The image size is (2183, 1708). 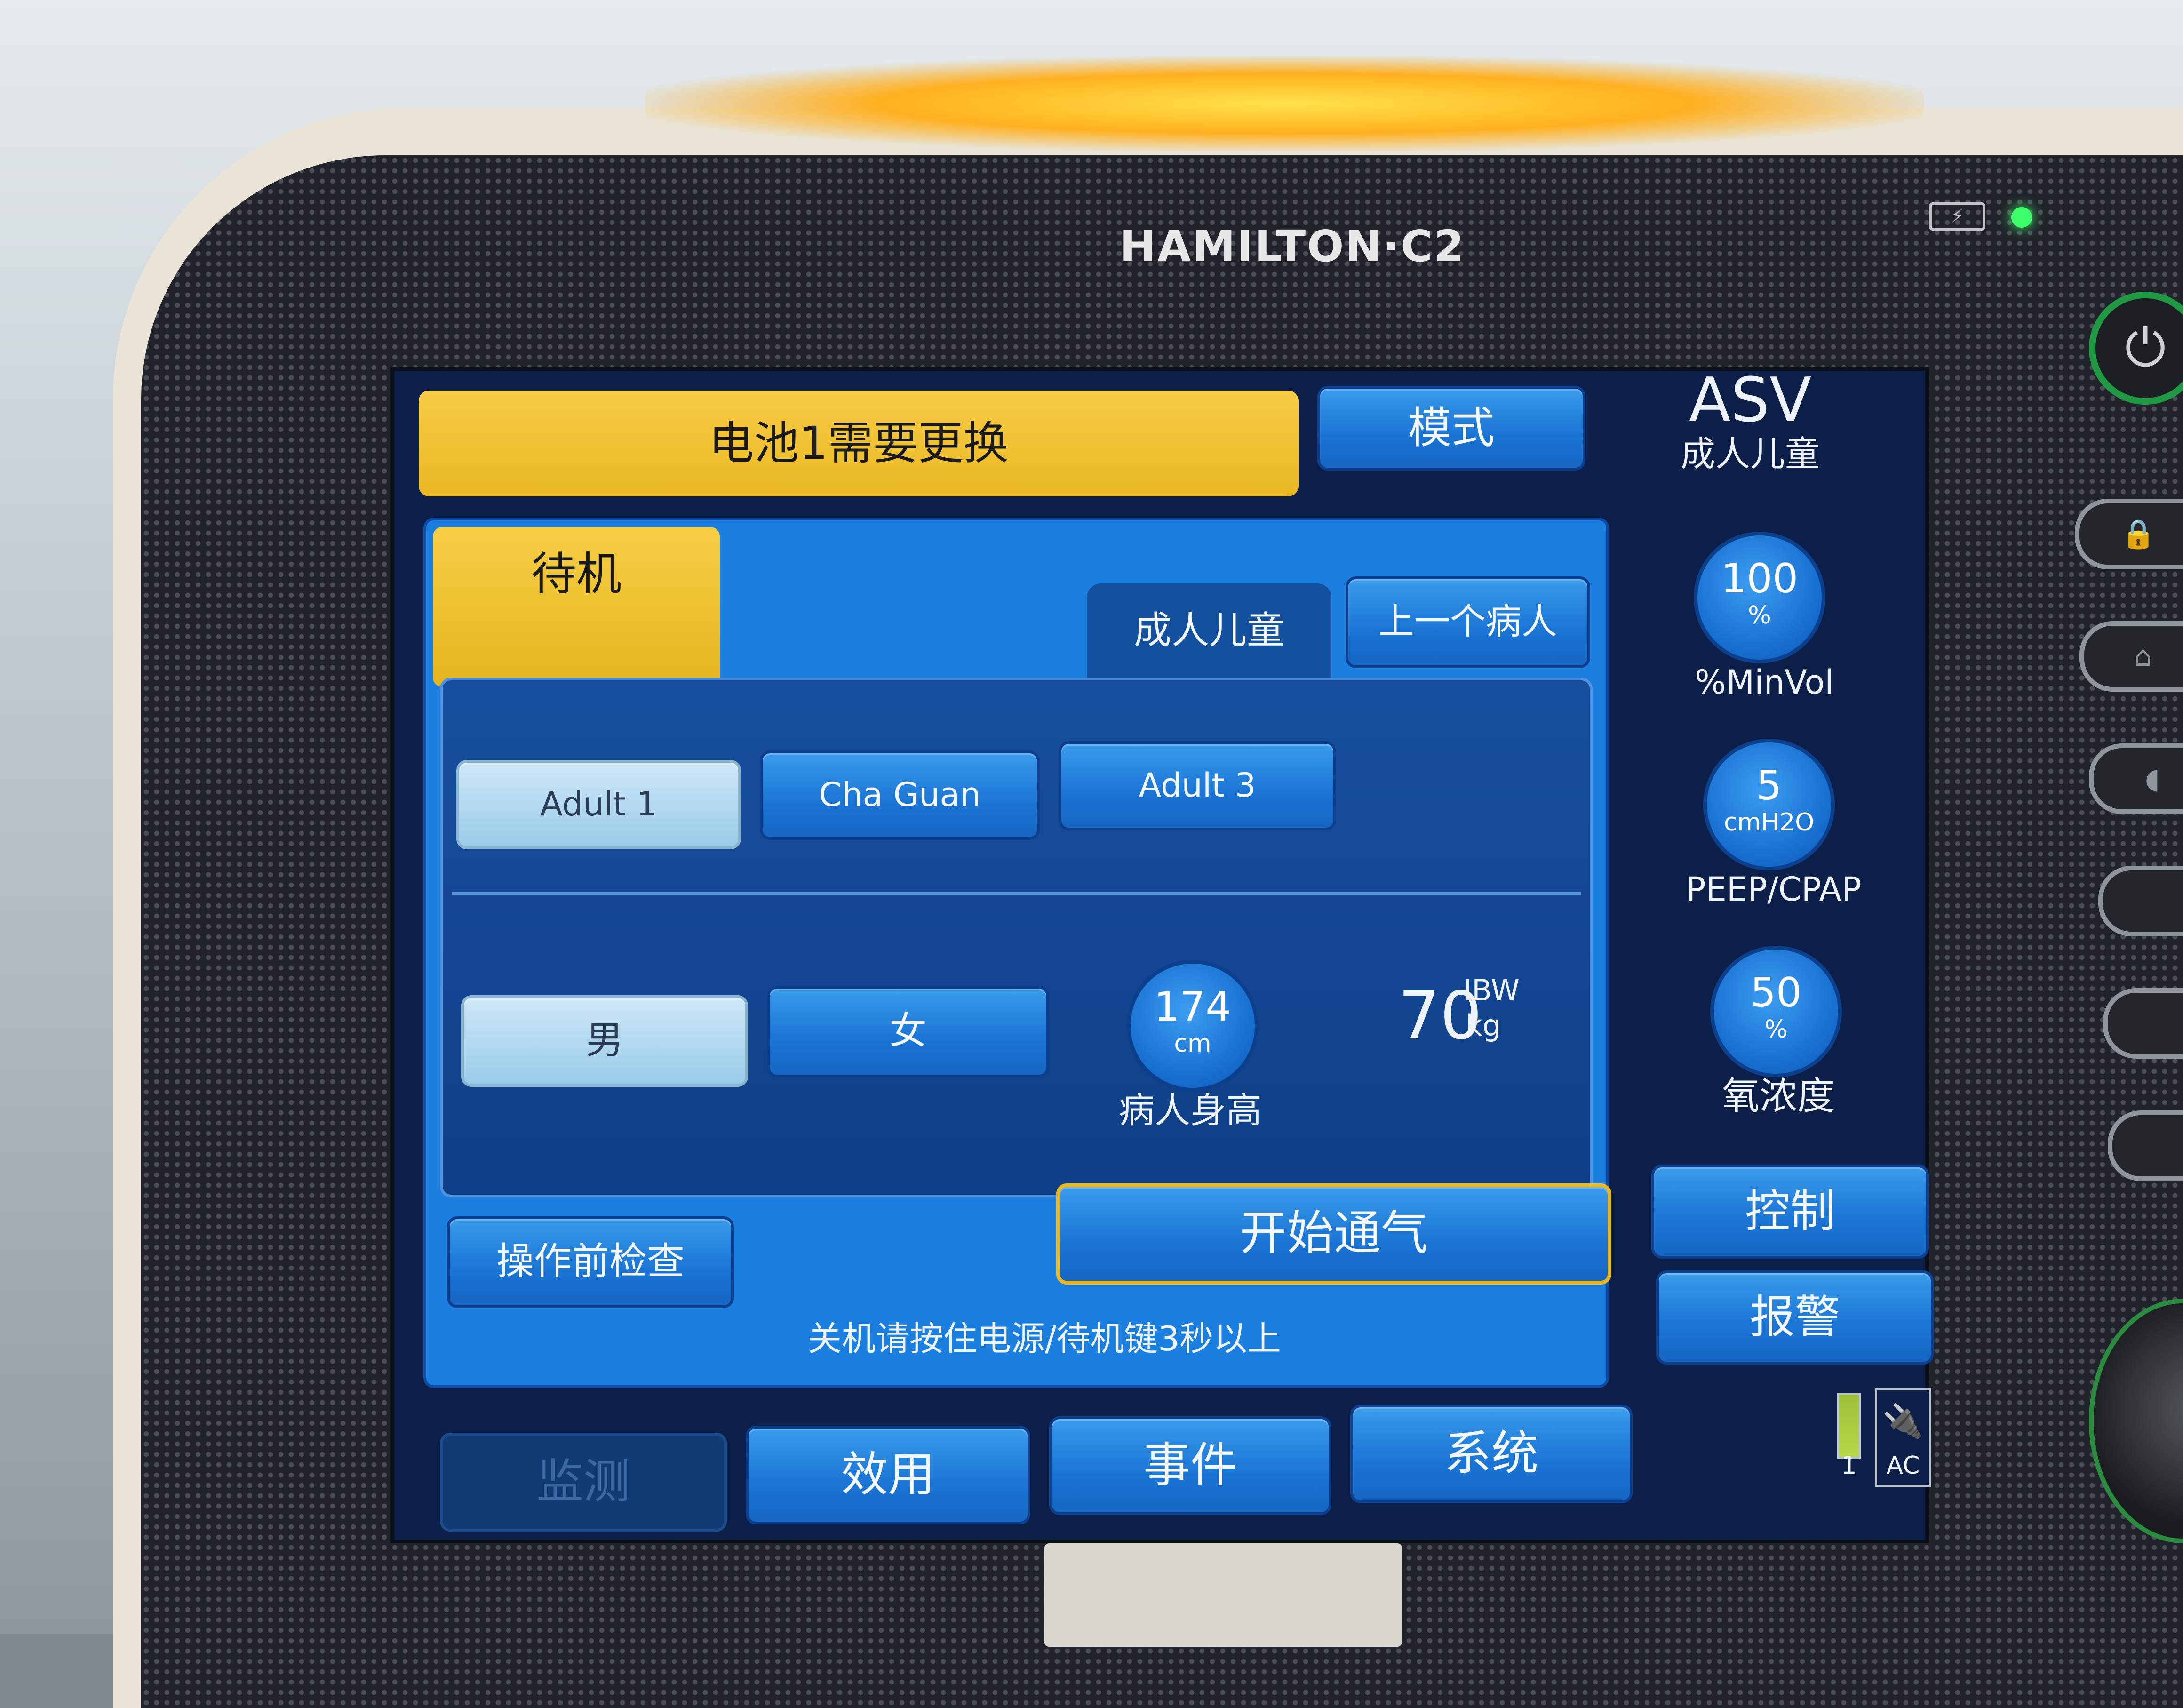 I want to click on peep-label: PEEP/CPAP, so click(x=1774, y=889).